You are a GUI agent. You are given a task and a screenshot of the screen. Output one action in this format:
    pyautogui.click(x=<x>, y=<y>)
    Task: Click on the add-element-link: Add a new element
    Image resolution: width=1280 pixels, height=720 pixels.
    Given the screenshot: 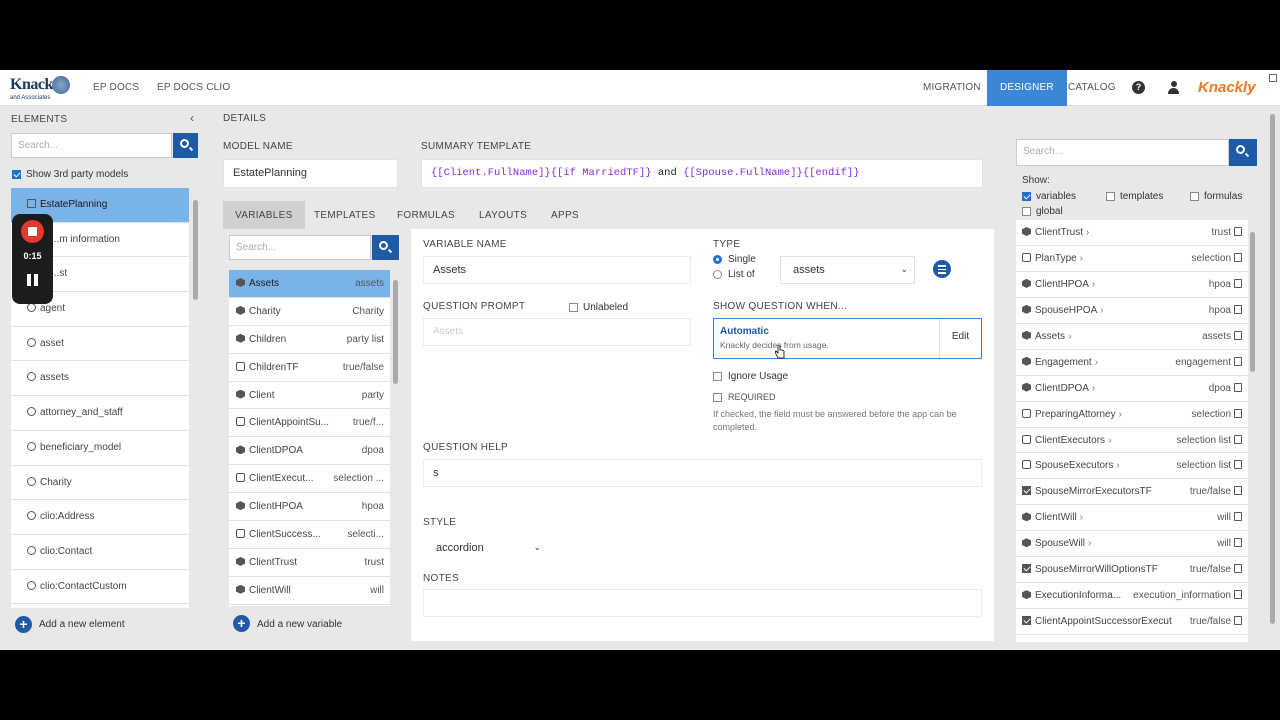 What is the action you would take?
    pyautogui.click(x=82, y=624)
    